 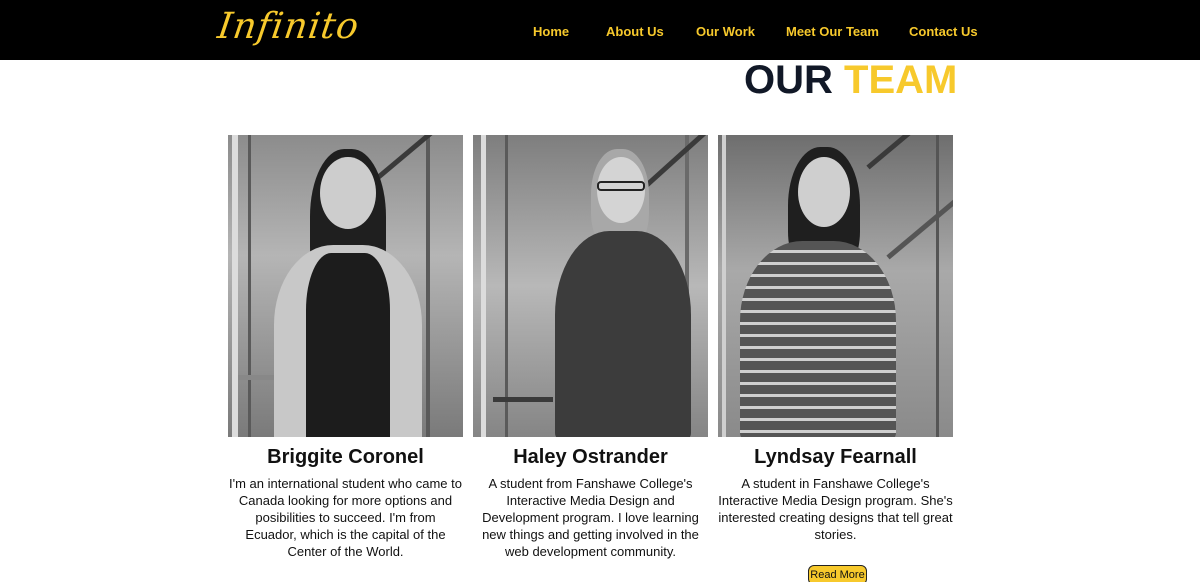 What do you see at coordinates (551, 31) in the screenshot?
I see `nav-home: Home` at bounding box center [551, 31].